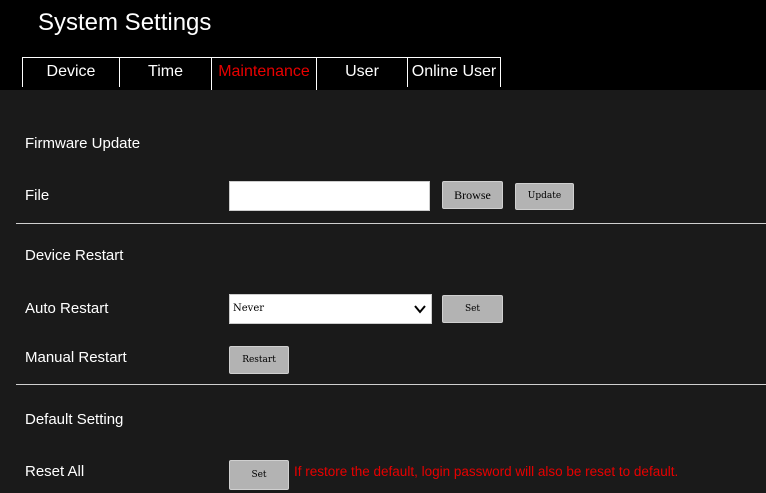 The image size is (766, 493). I want to click on tab-user: User, so click(362, 72).